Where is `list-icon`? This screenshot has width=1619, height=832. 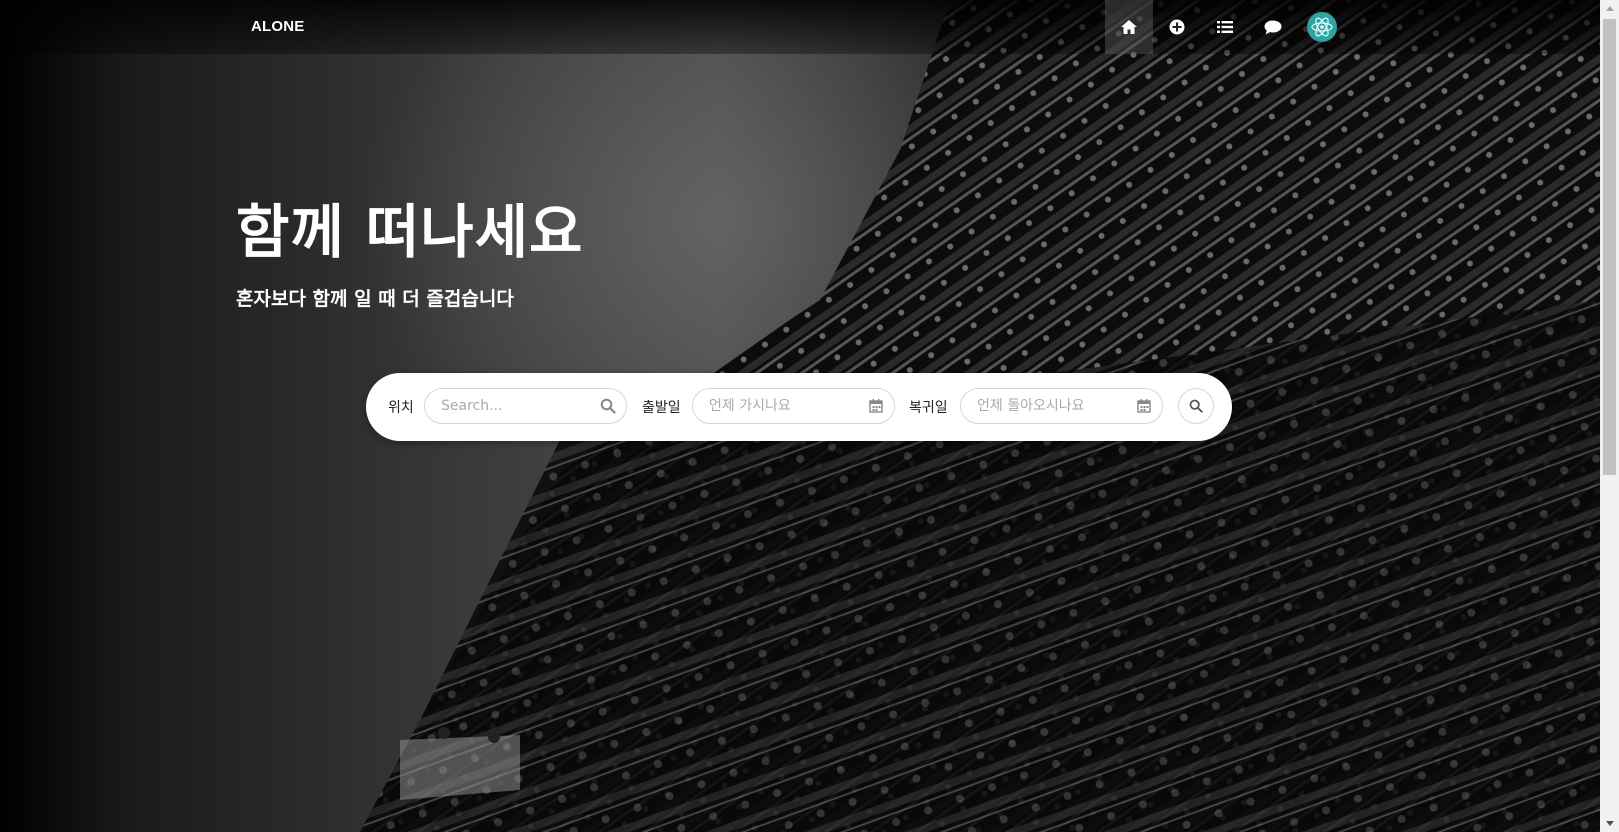
list-icon is located at coordinates (1225, 27).